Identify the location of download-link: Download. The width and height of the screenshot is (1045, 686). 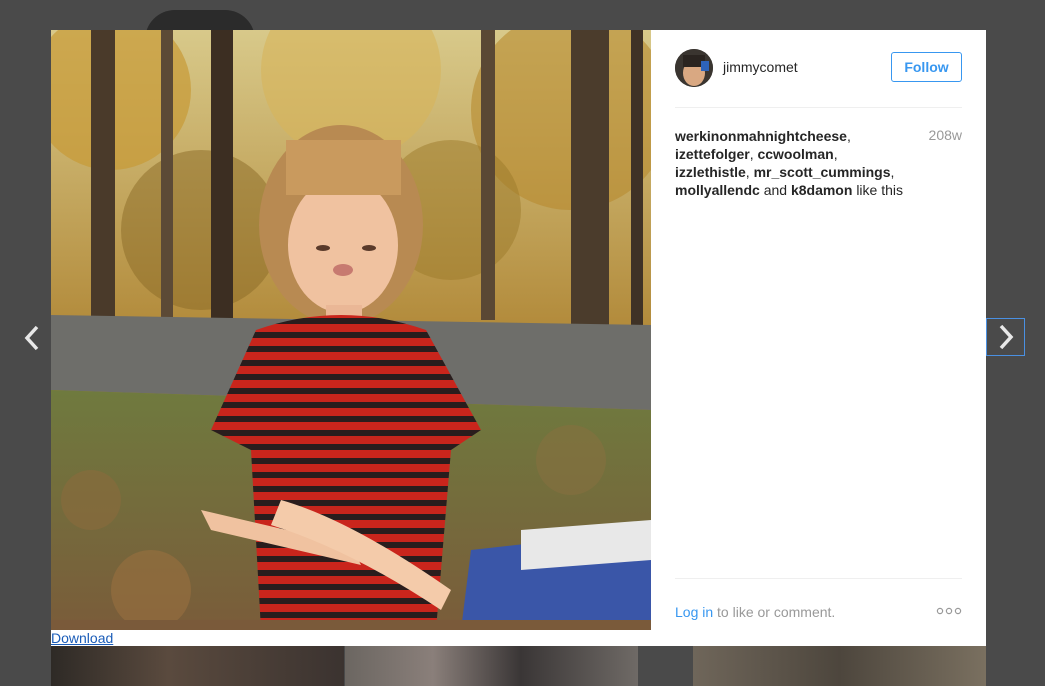
(82, 638).